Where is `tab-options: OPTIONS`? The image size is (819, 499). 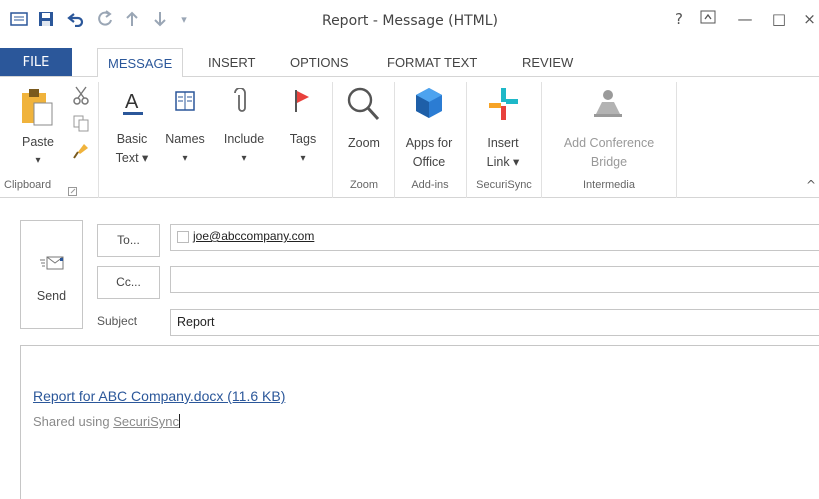
tab-options: OPTIONS is located at coordinates (319, 62).